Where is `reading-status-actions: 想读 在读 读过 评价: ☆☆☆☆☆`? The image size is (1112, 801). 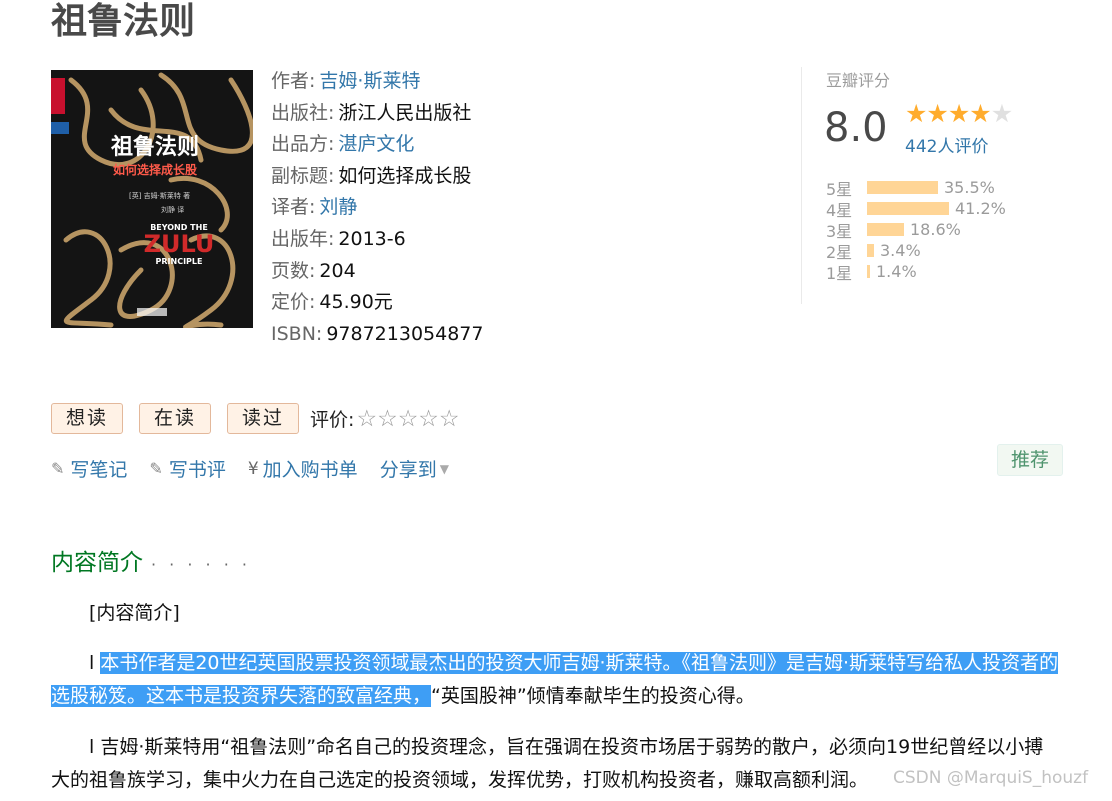 reading-status-actions: 想读 在读 读过 评价: ☆☆☆☆☆ is located at coordinates (255, 418).